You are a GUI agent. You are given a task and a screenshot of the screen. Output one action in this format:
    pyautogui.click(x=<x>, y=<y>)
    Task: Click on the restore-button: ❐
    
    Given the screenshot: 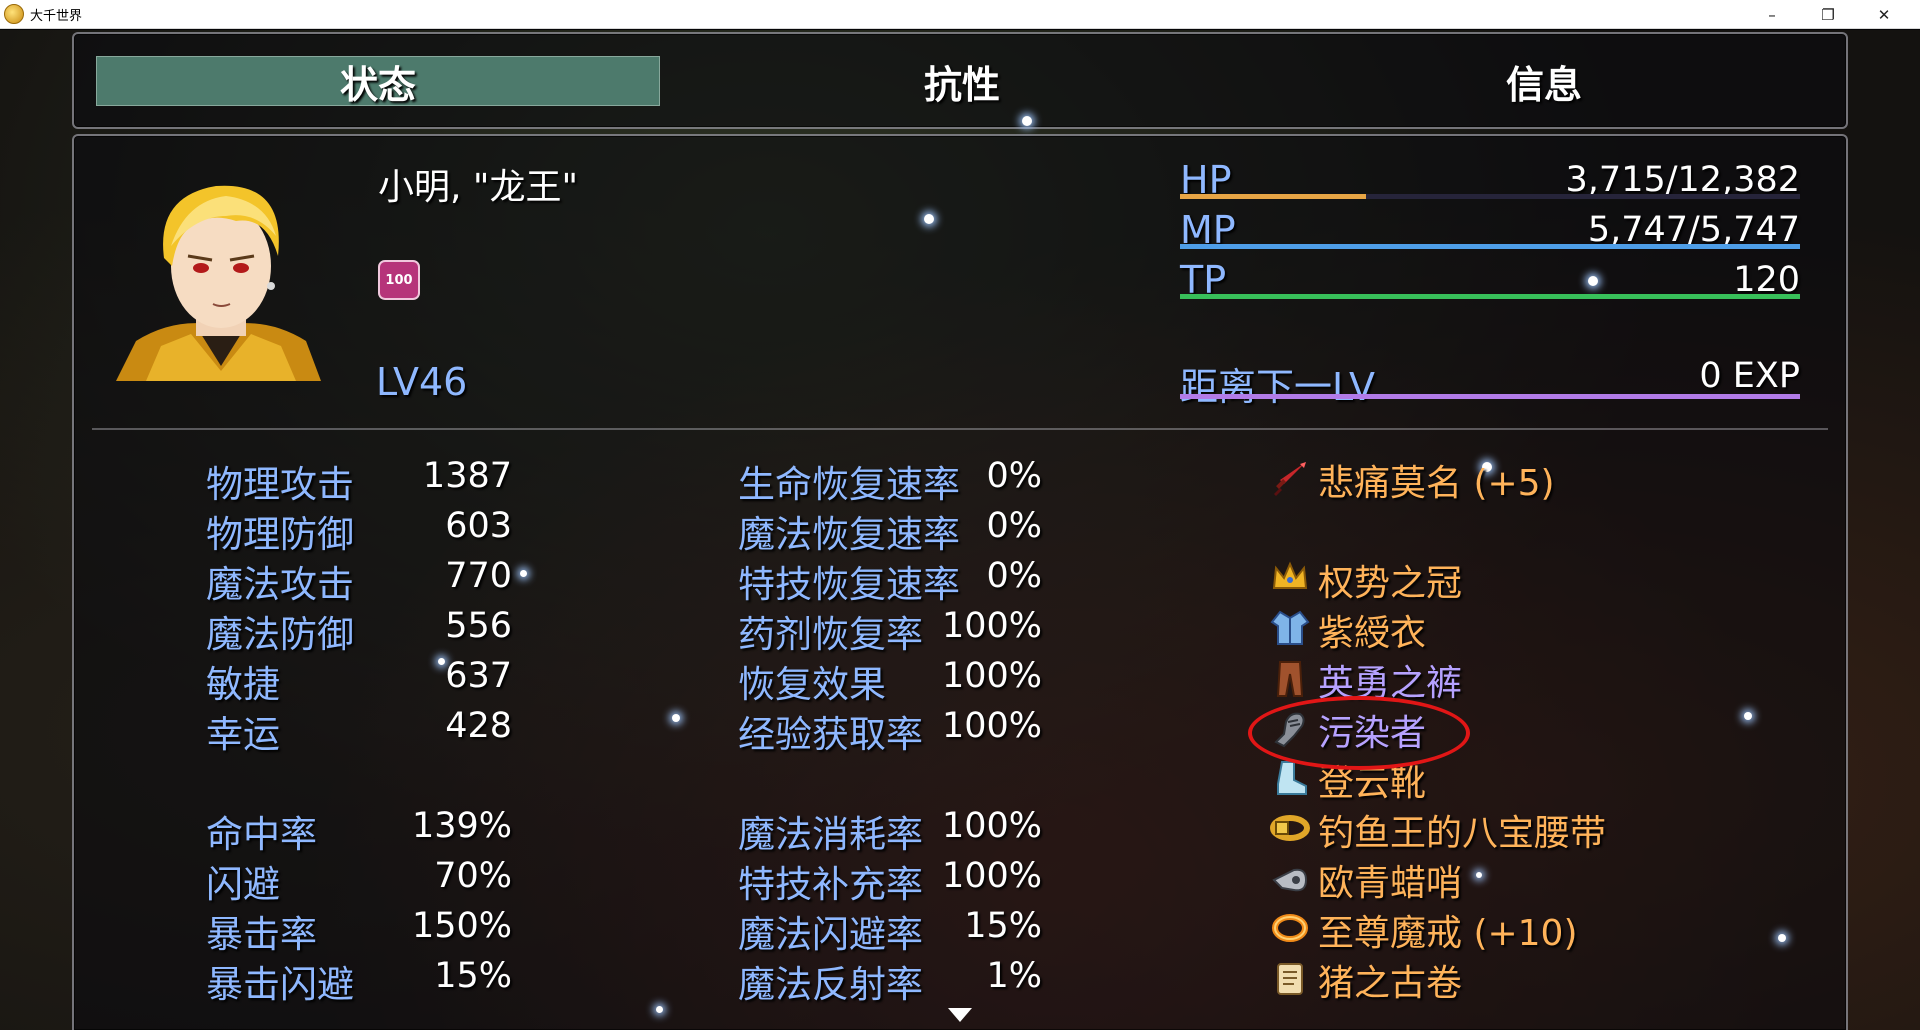 What is the action you would take?
    pyautogui.click(x=1828, y=14)
    